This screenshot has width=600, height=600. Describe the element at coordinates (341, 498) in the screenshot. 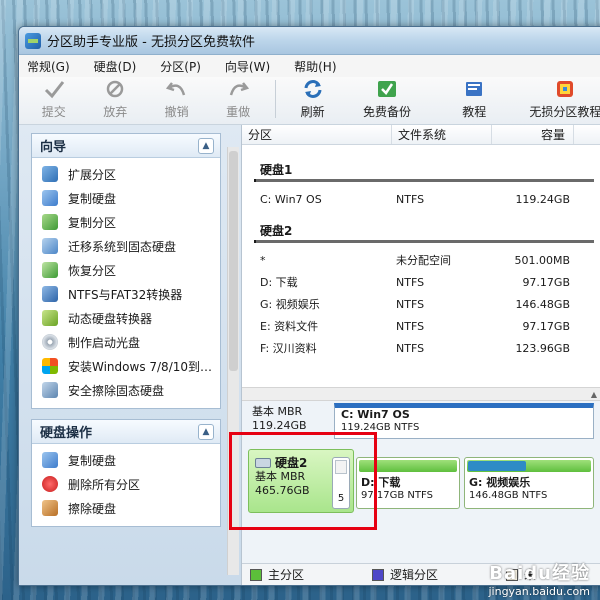

I see `mini-part-count: 5` at that location.